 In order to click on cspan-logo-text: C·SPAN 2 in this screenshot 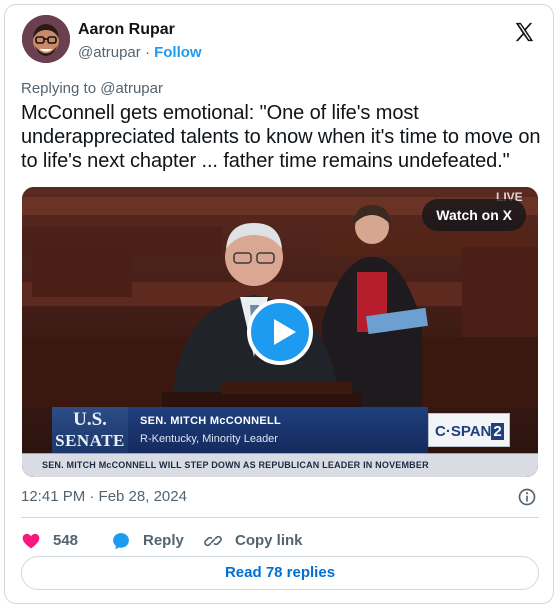, I will do `click(469, 431)`.